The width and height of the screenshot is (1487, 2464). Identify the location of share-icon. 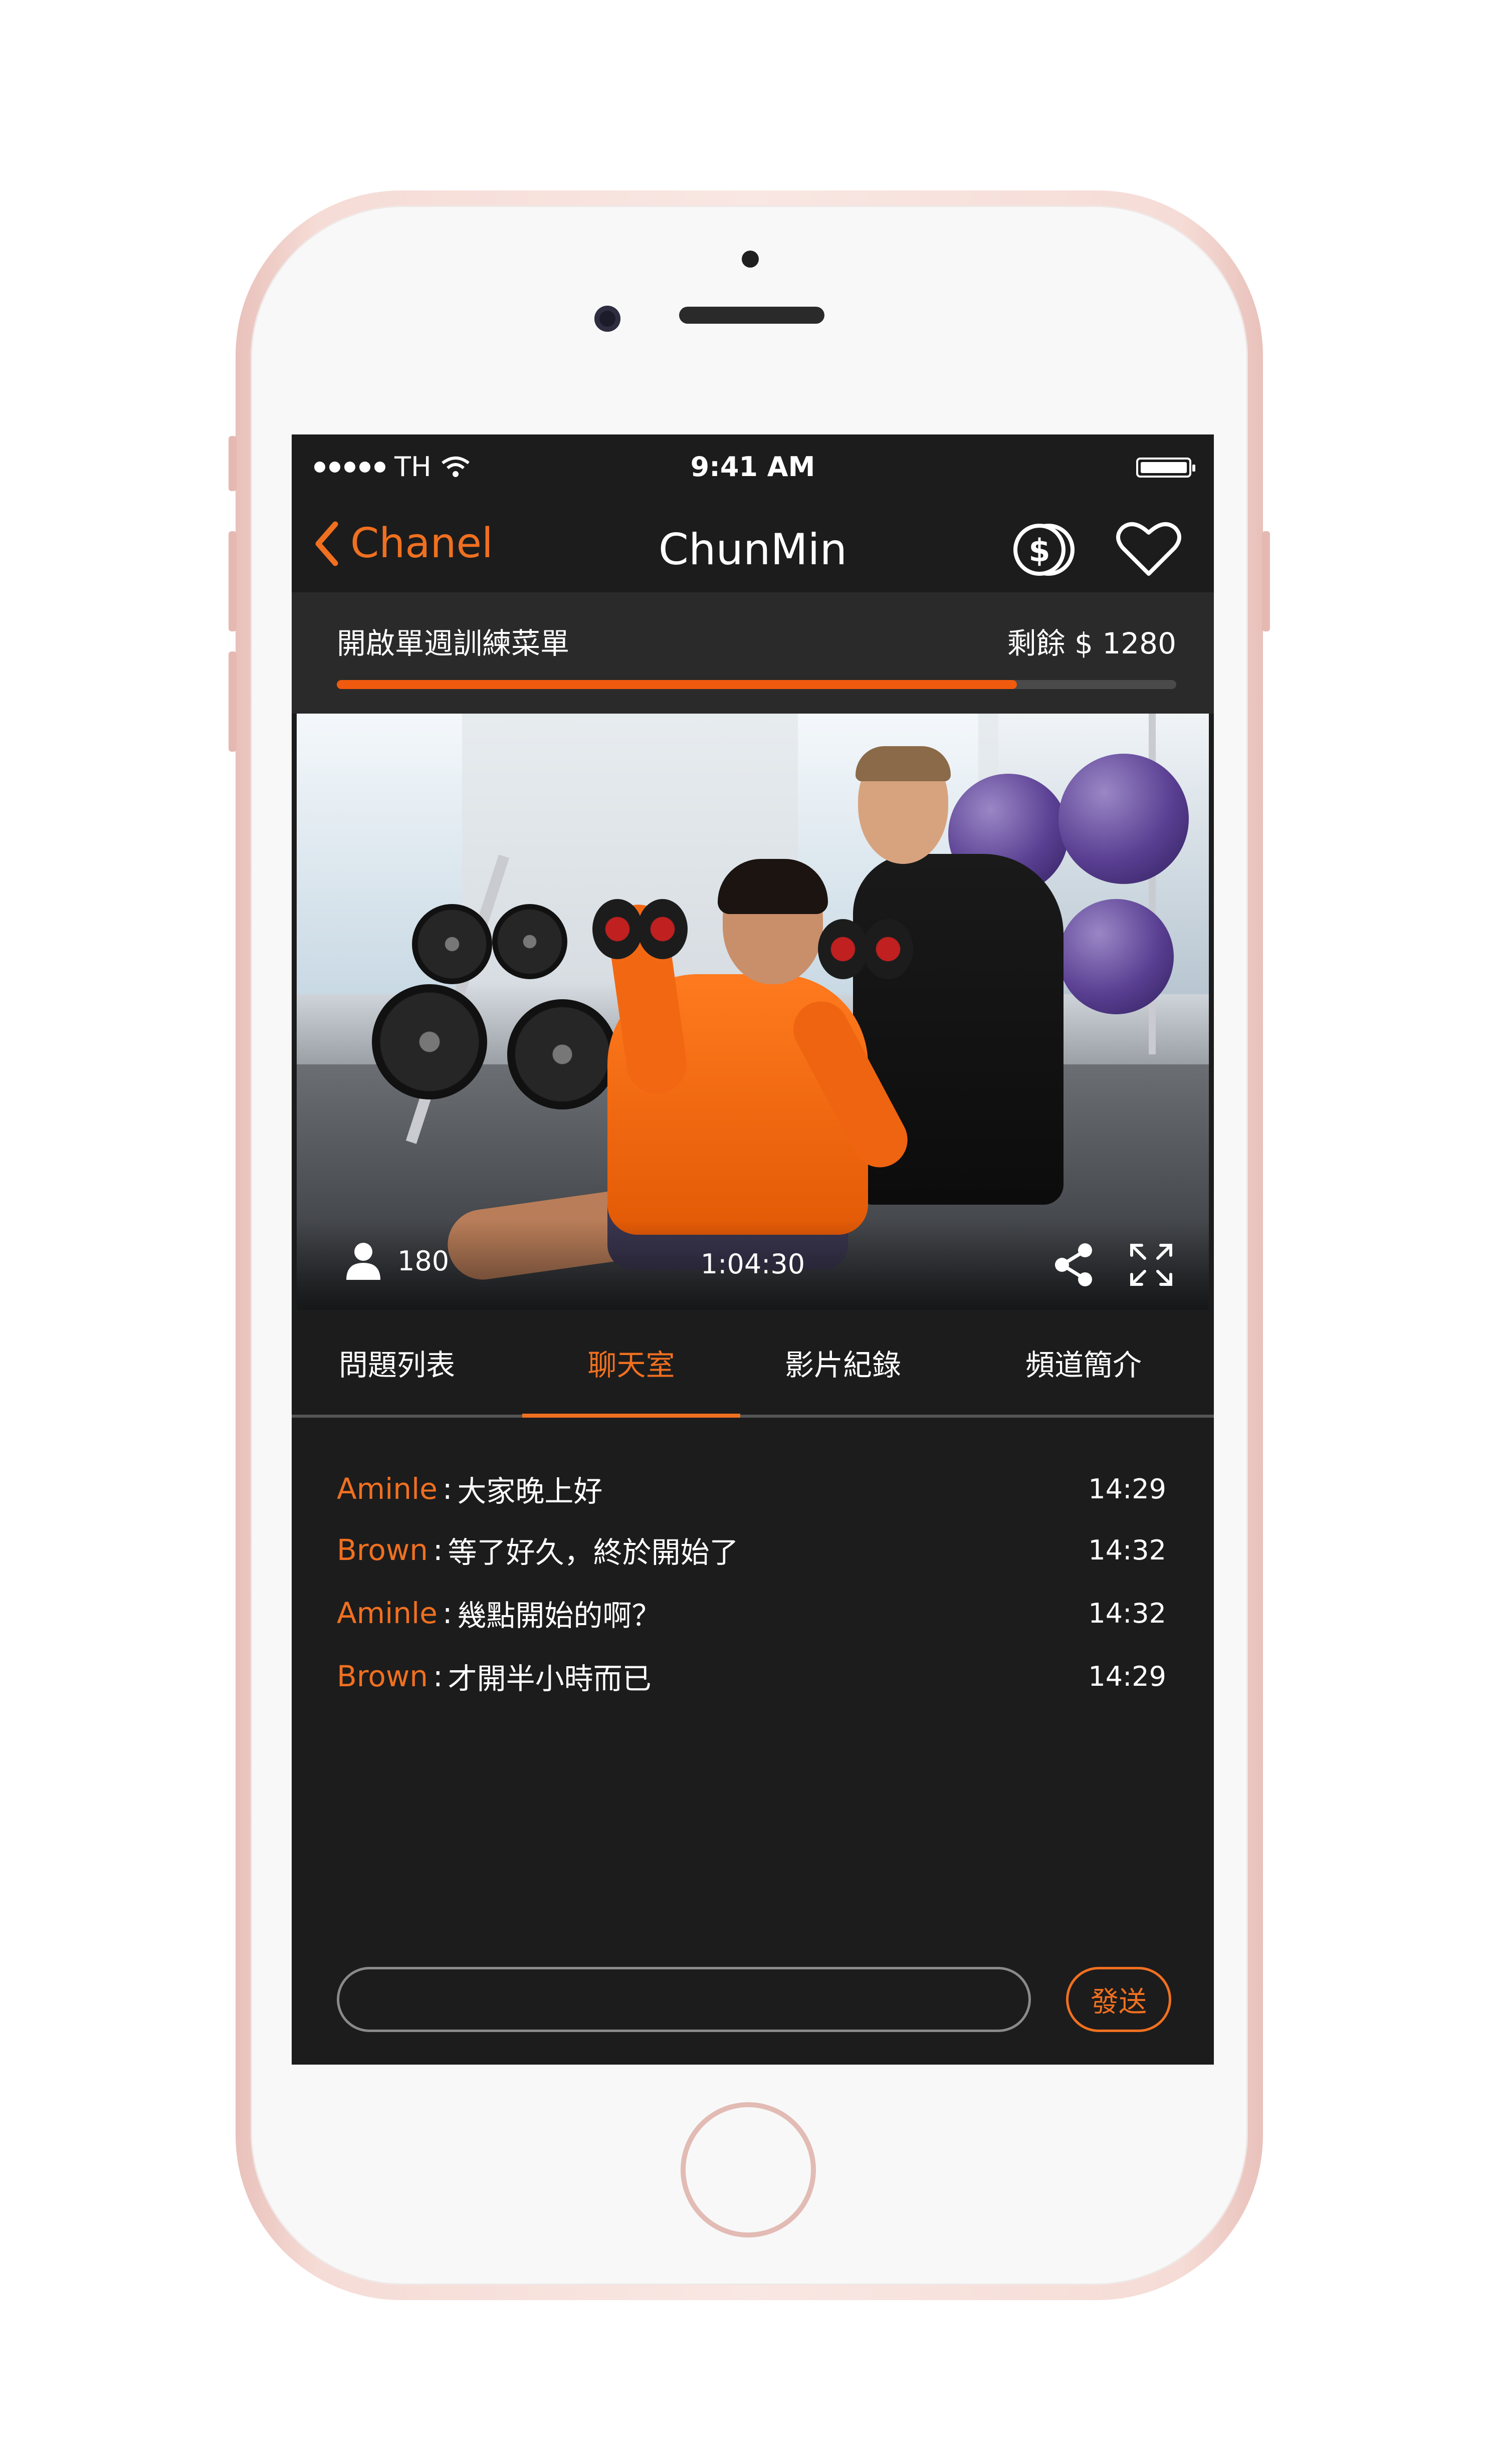
(1073, 1264).